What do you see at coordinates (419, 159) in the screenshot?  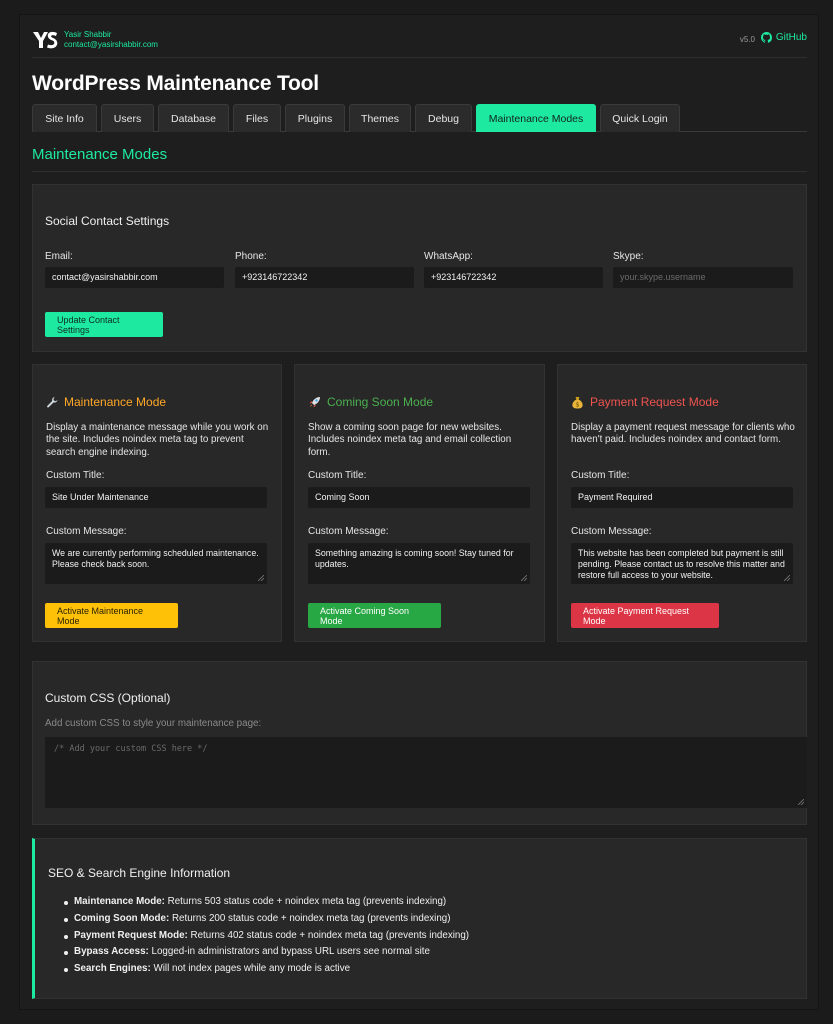 I see `section-title: Maintenance Modes` at bounding box center [419, 159].